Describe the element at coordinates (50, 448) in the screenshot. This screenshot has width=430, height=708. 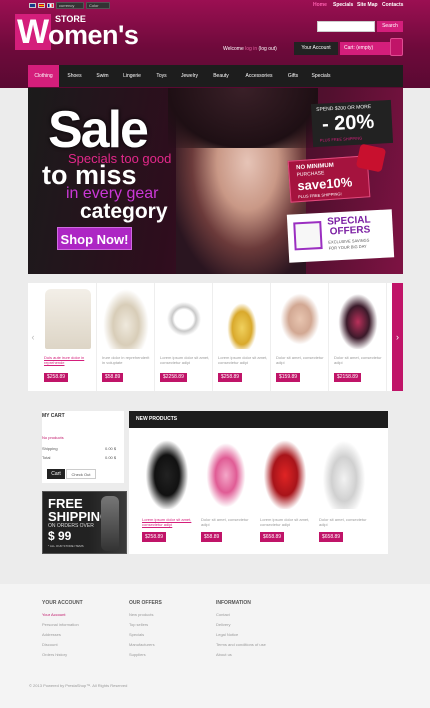
I see `cart-shipping-label: Shipping` at that location.